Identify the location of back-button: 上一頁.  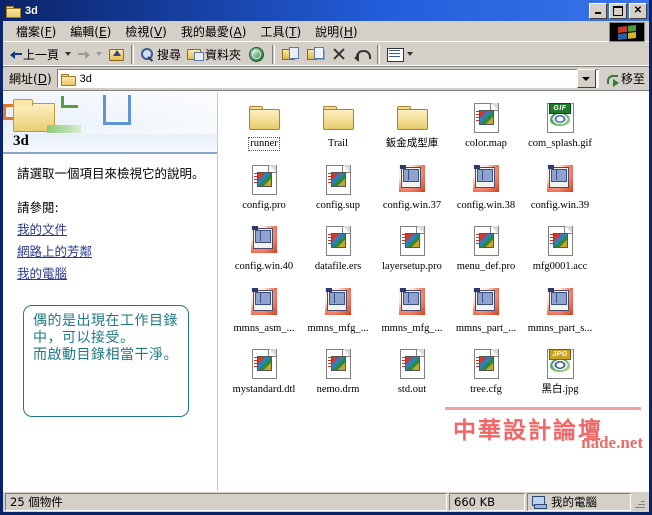
(34, 54).